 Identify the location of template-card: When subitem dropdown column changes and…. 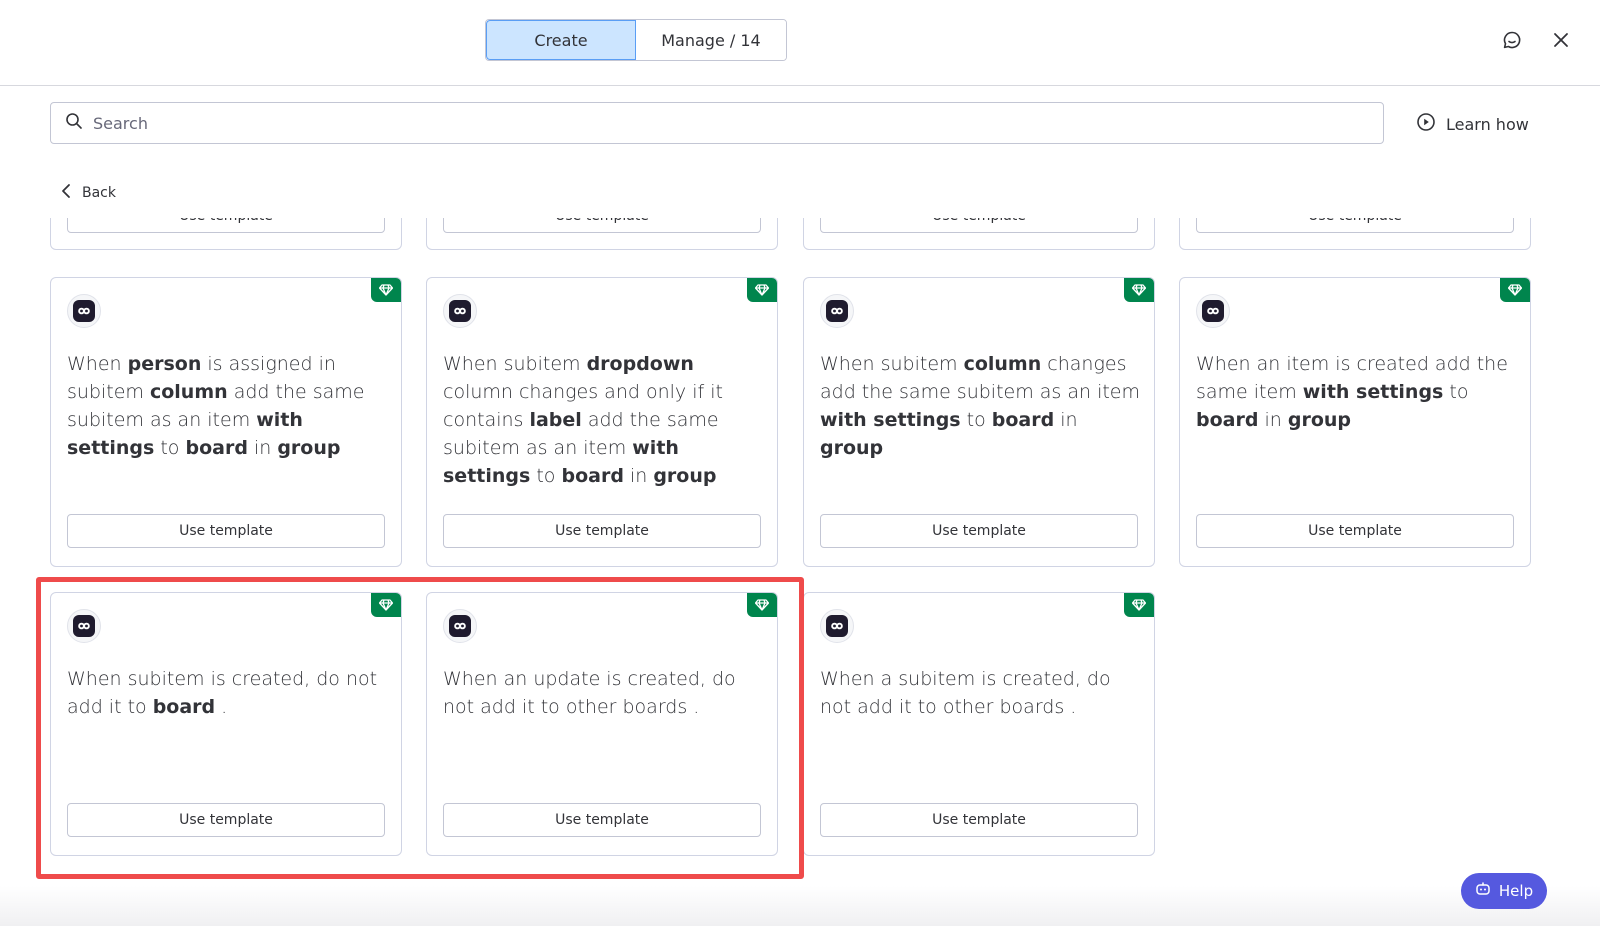
(602, 422).